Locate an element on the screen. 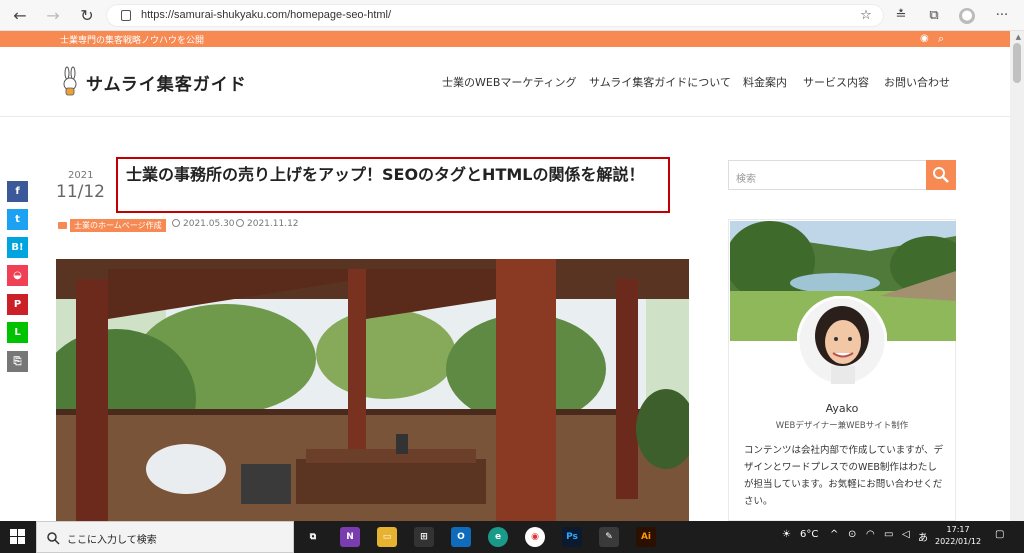 The image size is (1024, 553). scroll-up-icon: ▲ is located at coordinates (1018, 37).